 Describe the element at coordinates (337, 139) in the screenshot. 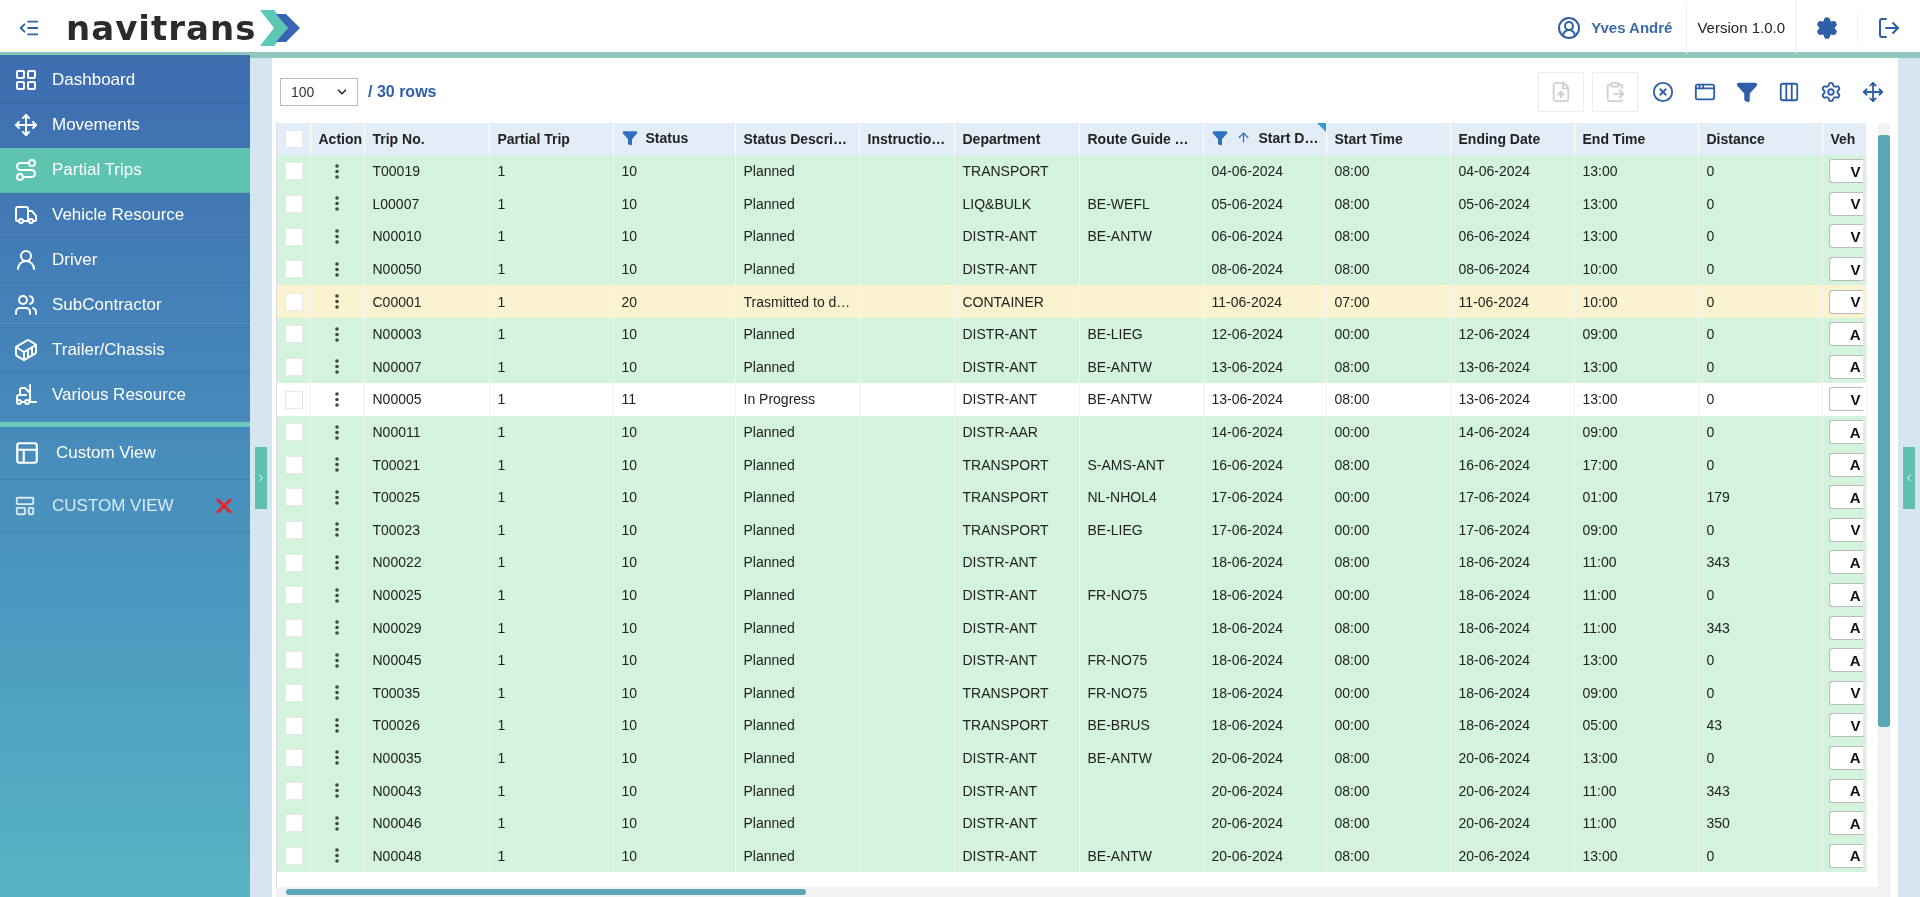

I see `column-header: Action` at that location.